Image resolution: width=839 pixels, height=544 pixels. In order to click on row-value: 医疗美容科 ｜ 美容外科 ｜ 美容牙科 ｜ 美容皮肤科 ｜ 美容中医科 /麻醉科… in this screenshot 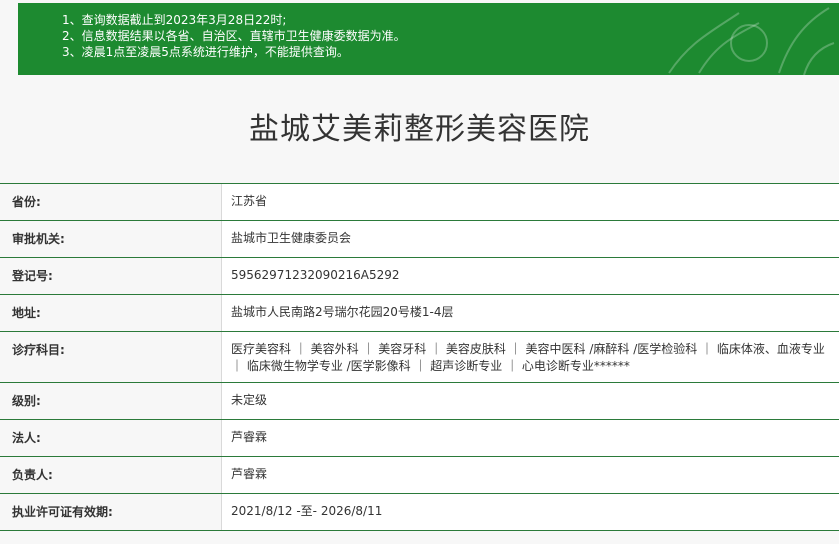, I will do `click(530, 357)`.